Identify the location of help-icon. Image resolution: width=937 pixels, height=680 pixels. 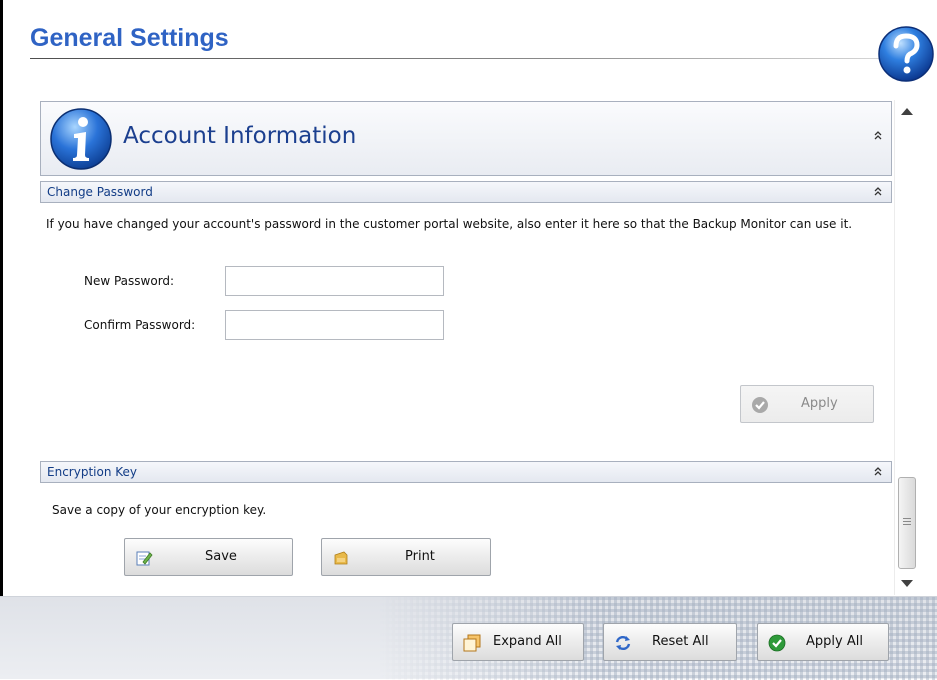
(905, 54).